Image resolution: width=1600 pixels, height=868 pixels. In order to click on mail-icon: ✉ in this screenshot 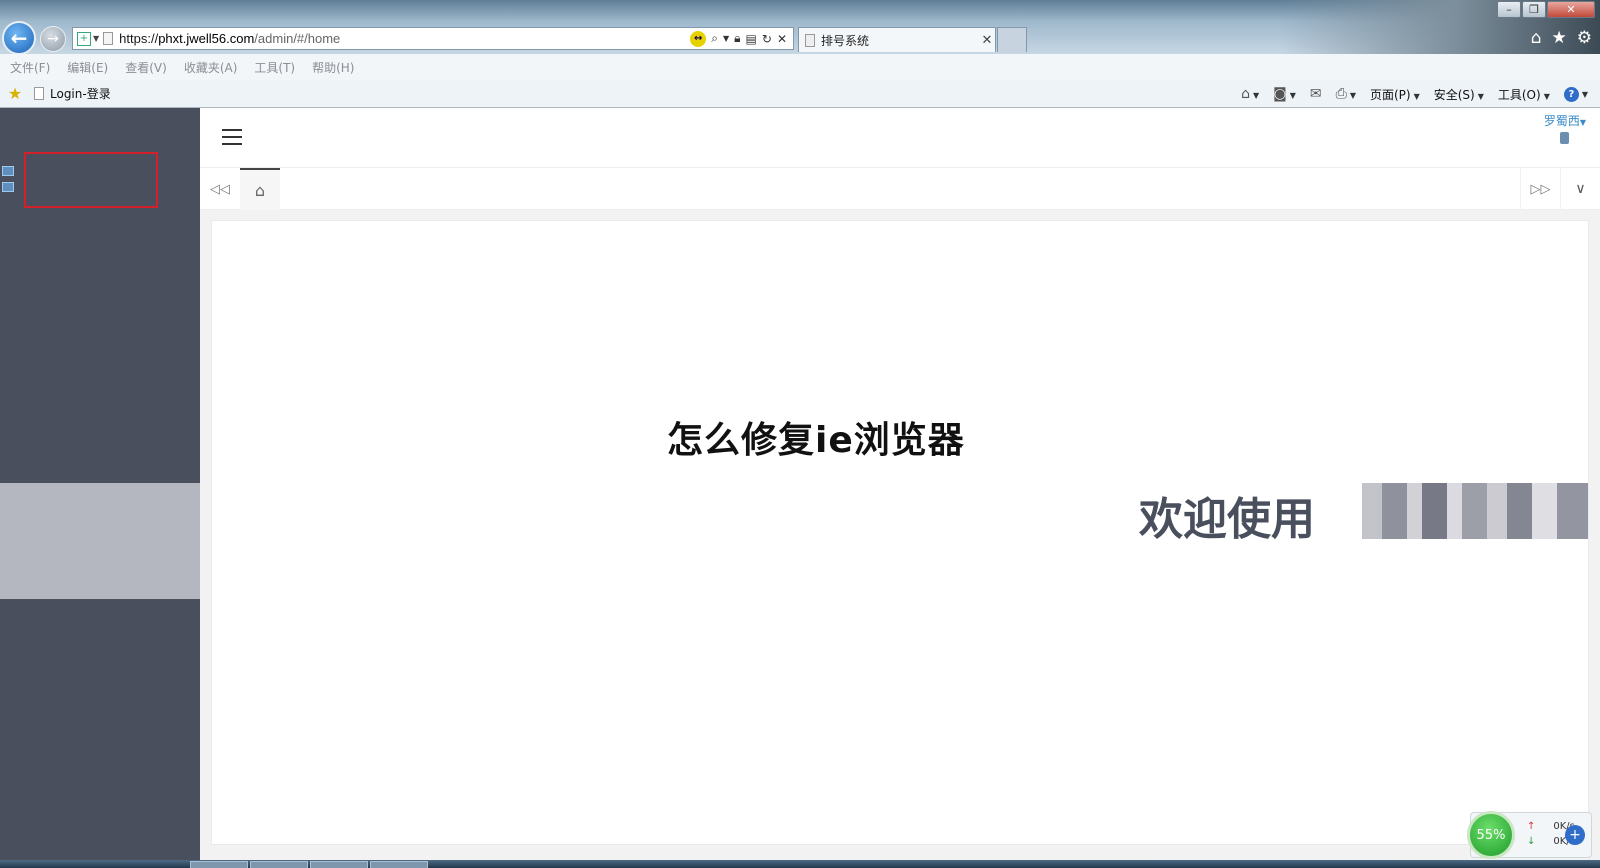, I will do `click(1315, 94)`.